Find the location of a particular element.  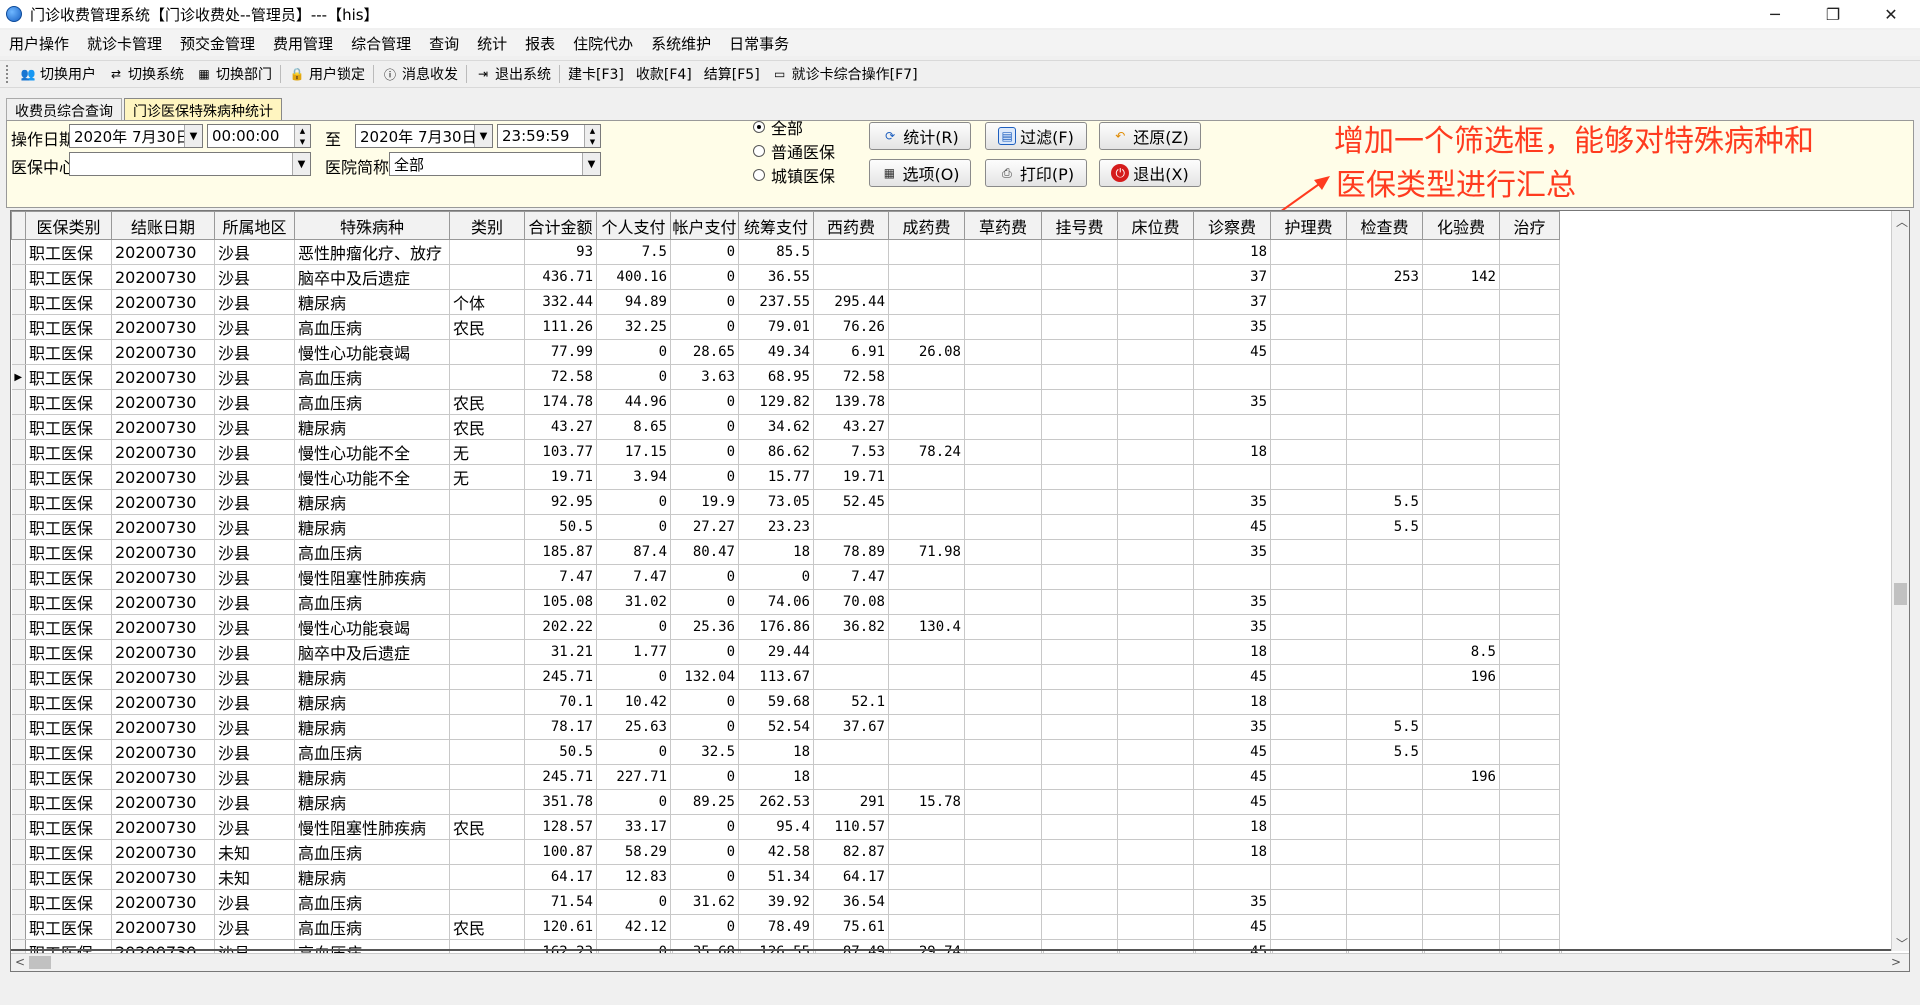

table-cell: 32.25 is located at coordinates (633, 327).